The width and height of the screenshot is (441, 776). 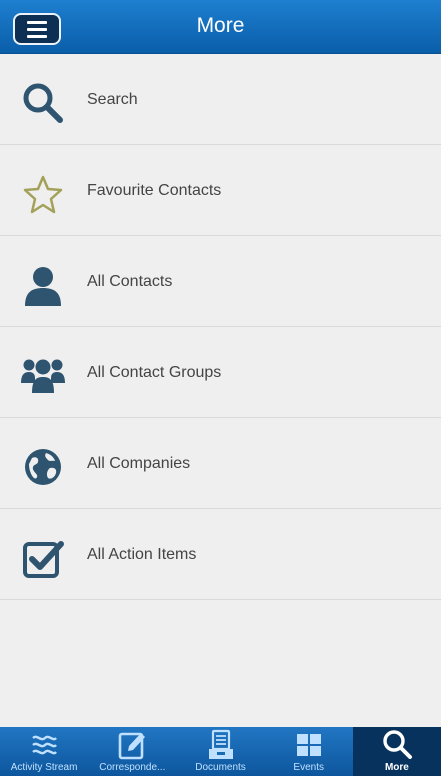 I want to click on menu-item-all-contacts: All Contacts, so click(x=220, y=281).